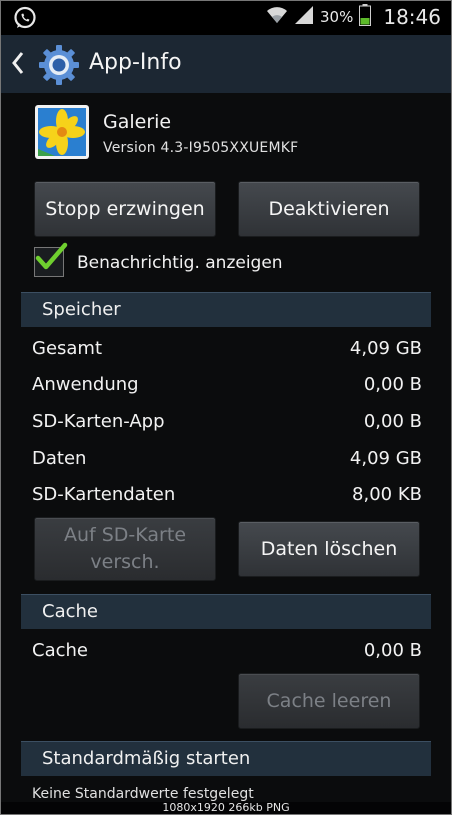 The image size is (452, 815). I want to click on storage-section-header: Speicher, so click(226, 309).